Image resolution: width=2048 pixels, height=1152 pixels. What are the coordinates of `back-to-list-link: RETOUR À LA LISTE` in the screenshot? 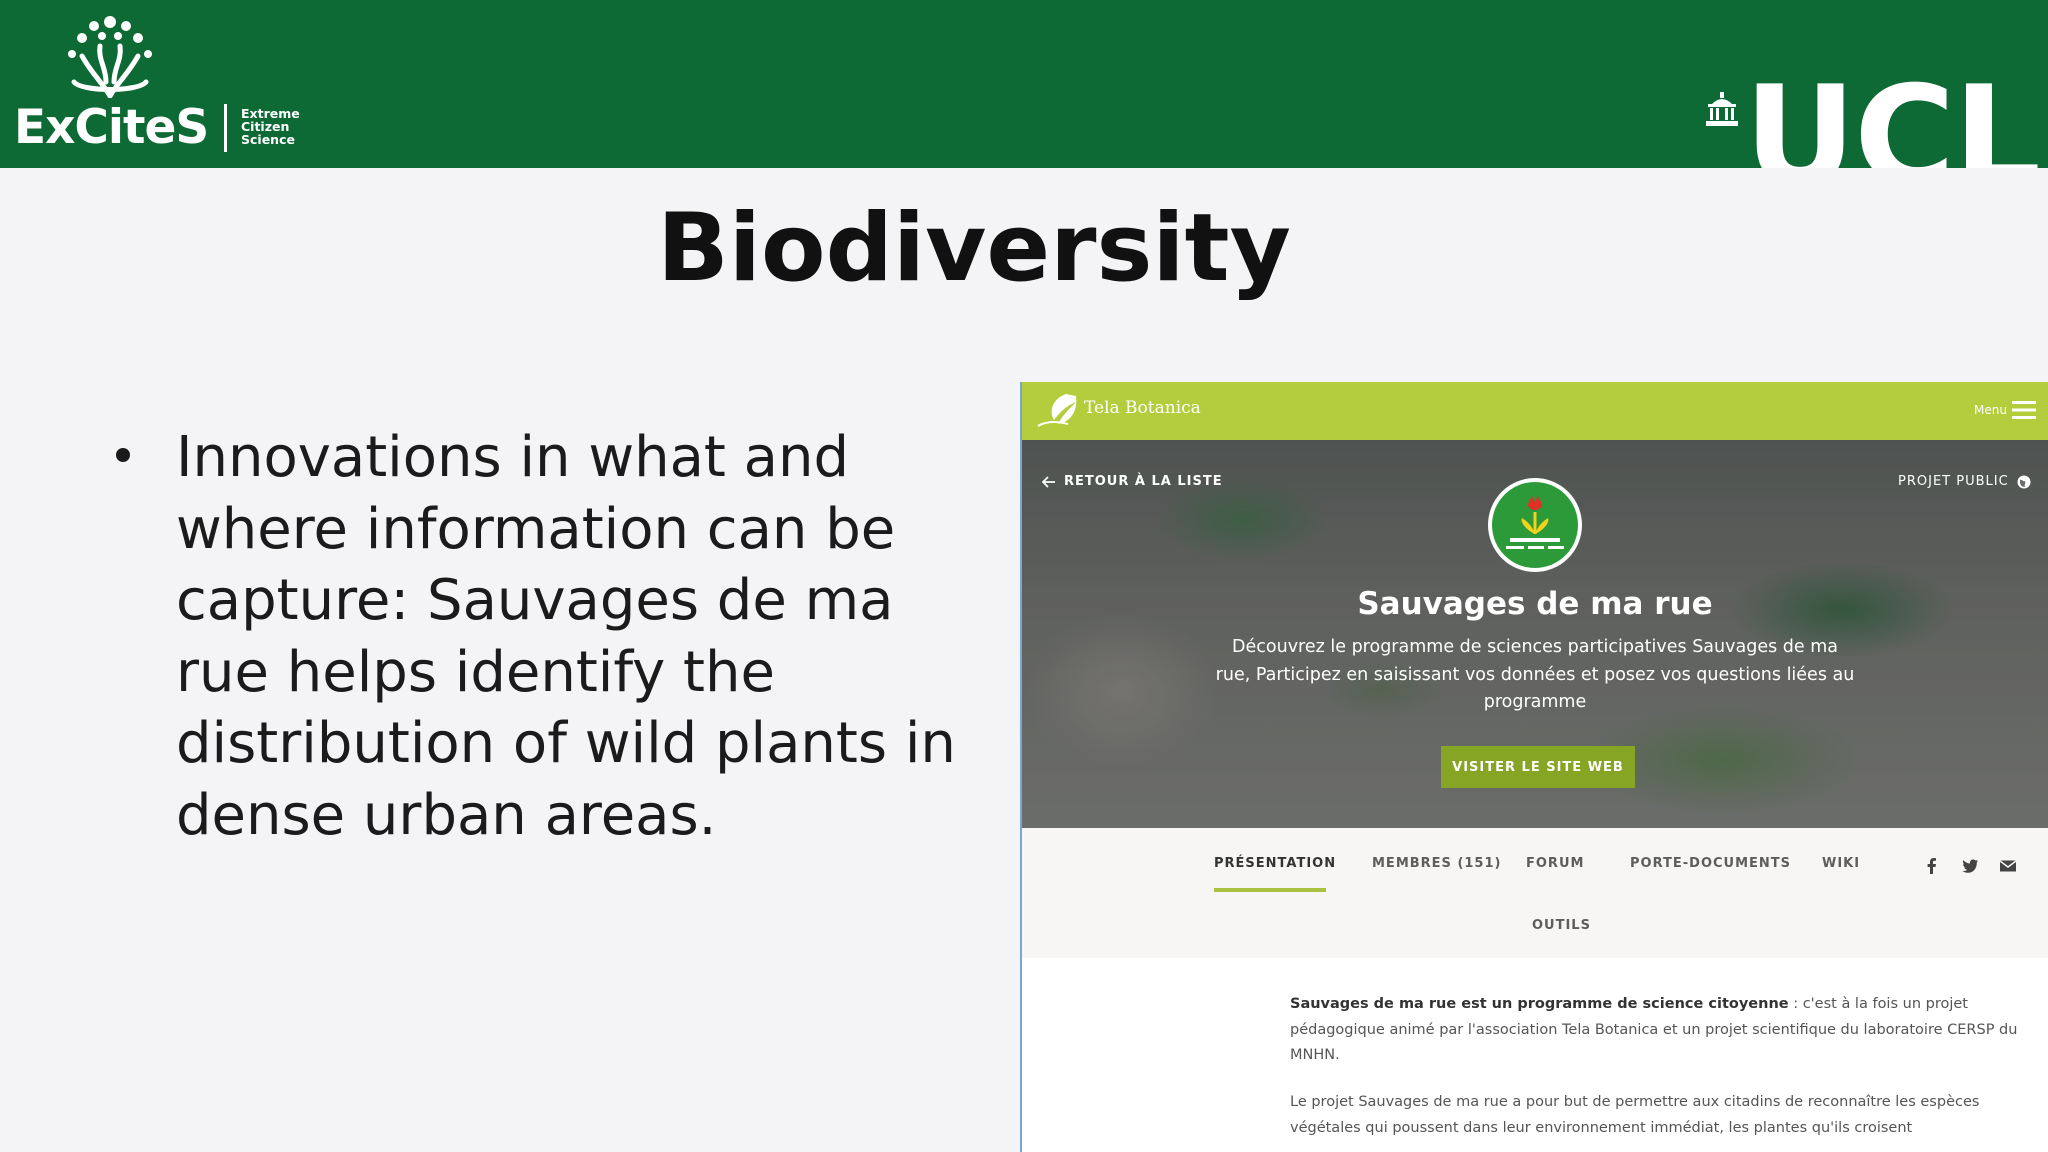 It's located at (1132, 481).